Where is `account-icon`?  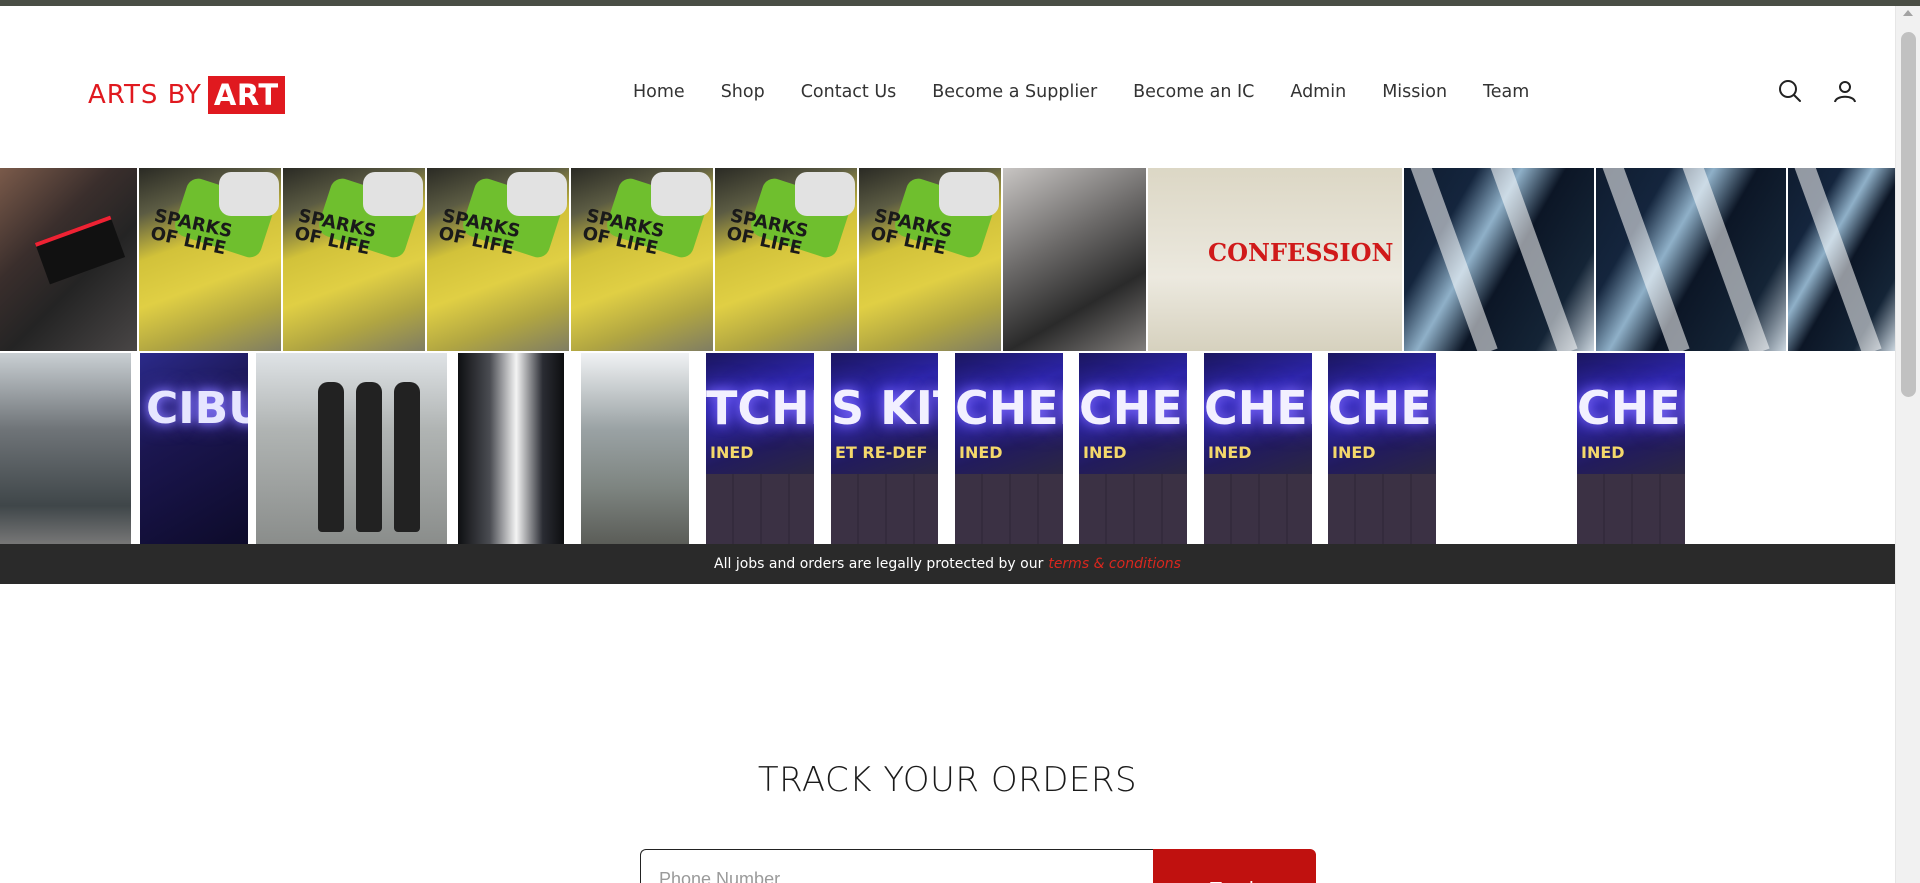
account-icon is located at coordinates (1845, 91).